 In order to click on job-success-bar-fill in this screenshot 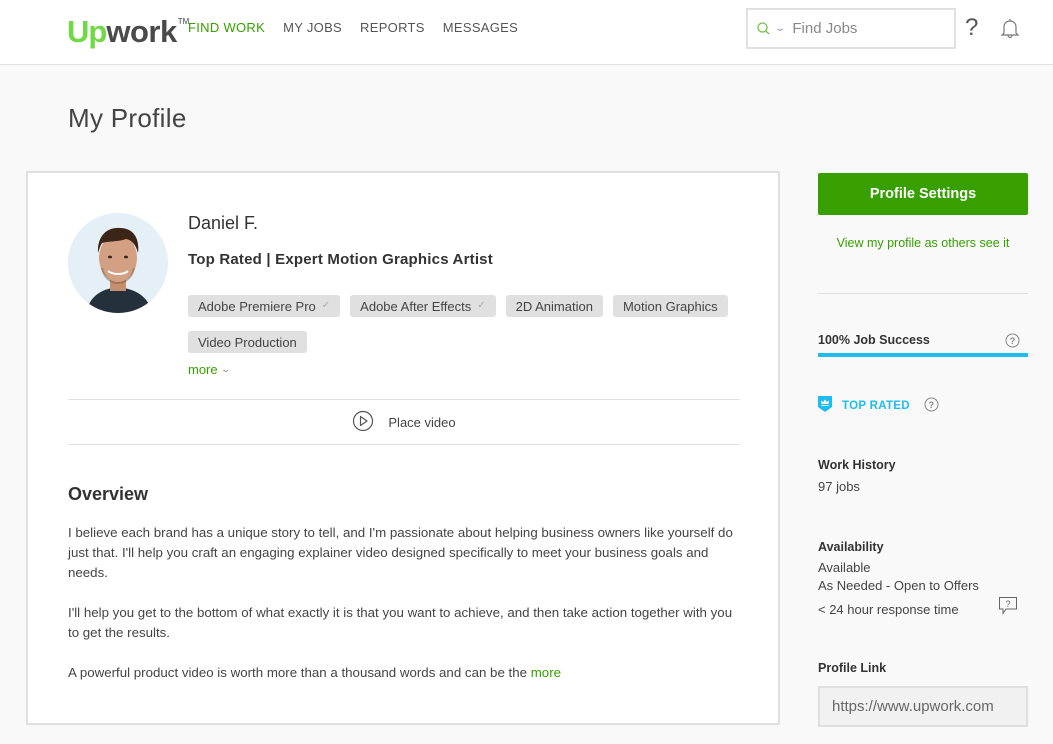, I will do `click(923, 355)`.